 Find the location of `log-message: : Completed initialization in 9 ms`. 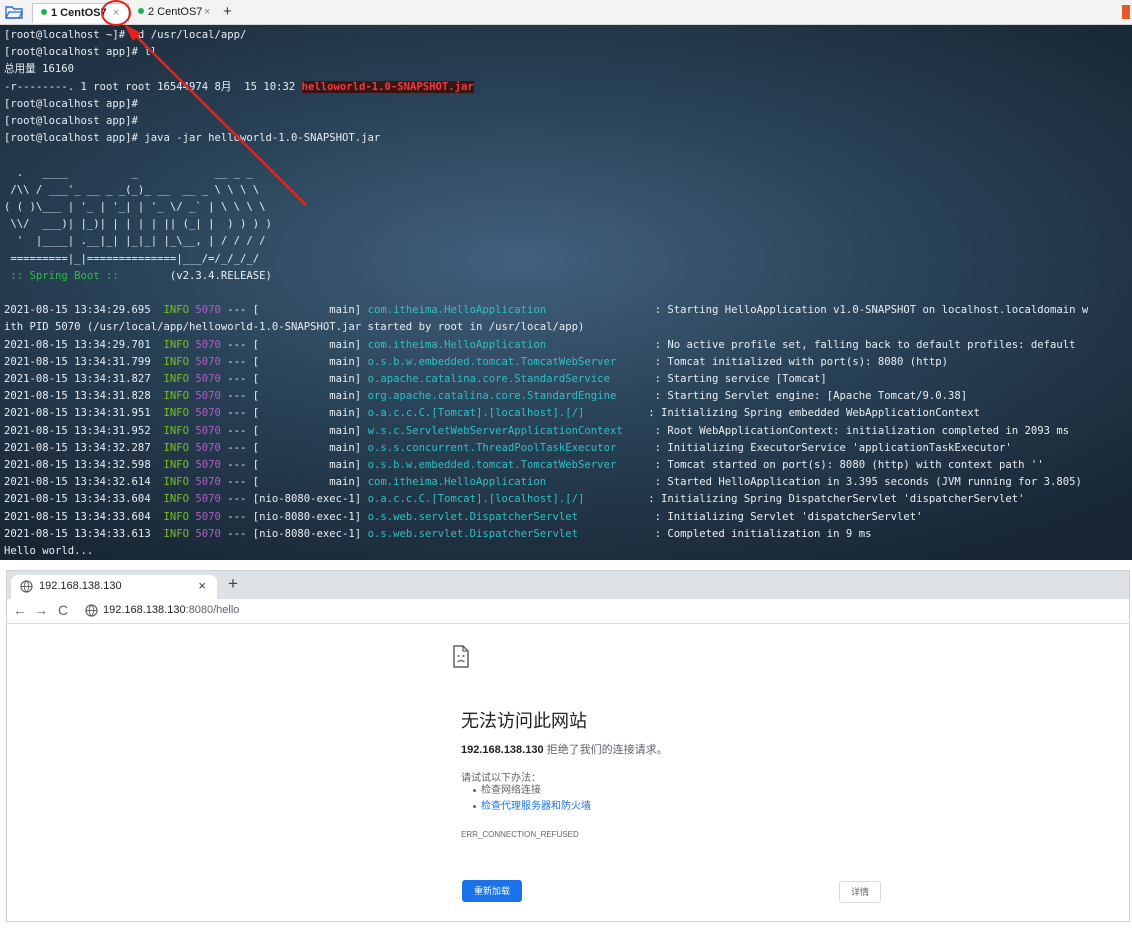

log-message: : Completed initialization in 9 ms is located at coordinates (763, 533).